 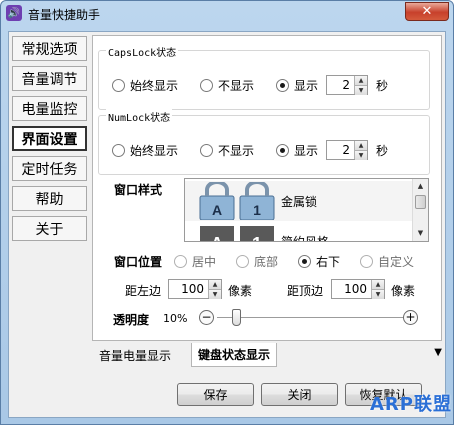 What do you see at coordinates (217, 210) in the screenshot?
I see `svg-text: A` at bounding box center [217, 210].